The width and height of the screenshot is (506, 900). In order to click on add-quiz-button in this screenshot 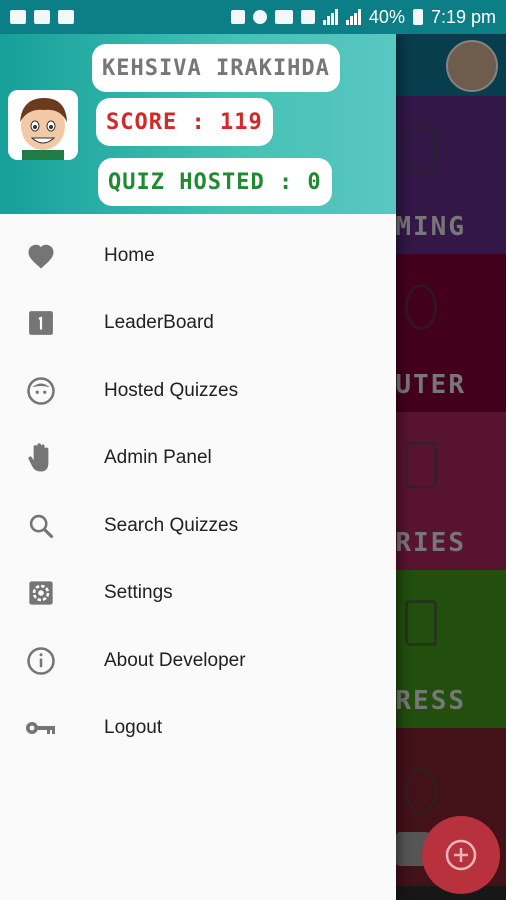, I will do `click(461, 855)`.